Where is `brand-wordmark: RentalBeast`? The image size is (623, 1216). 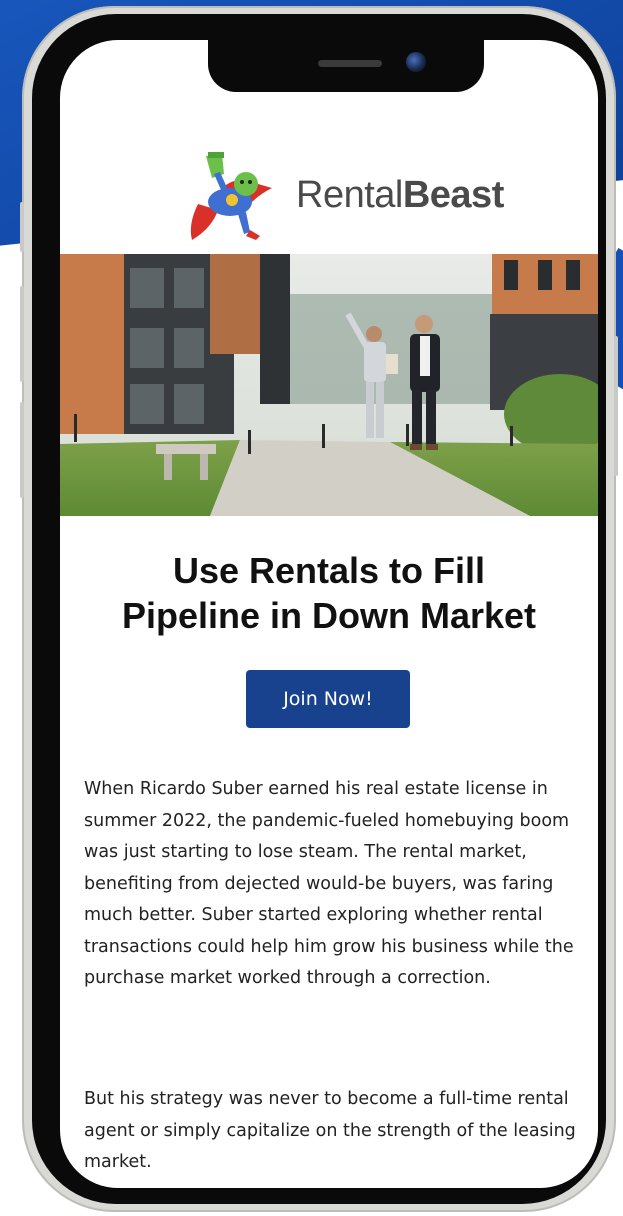 brand-wordmark: RentalBeast is located at coordinates (400, 195).